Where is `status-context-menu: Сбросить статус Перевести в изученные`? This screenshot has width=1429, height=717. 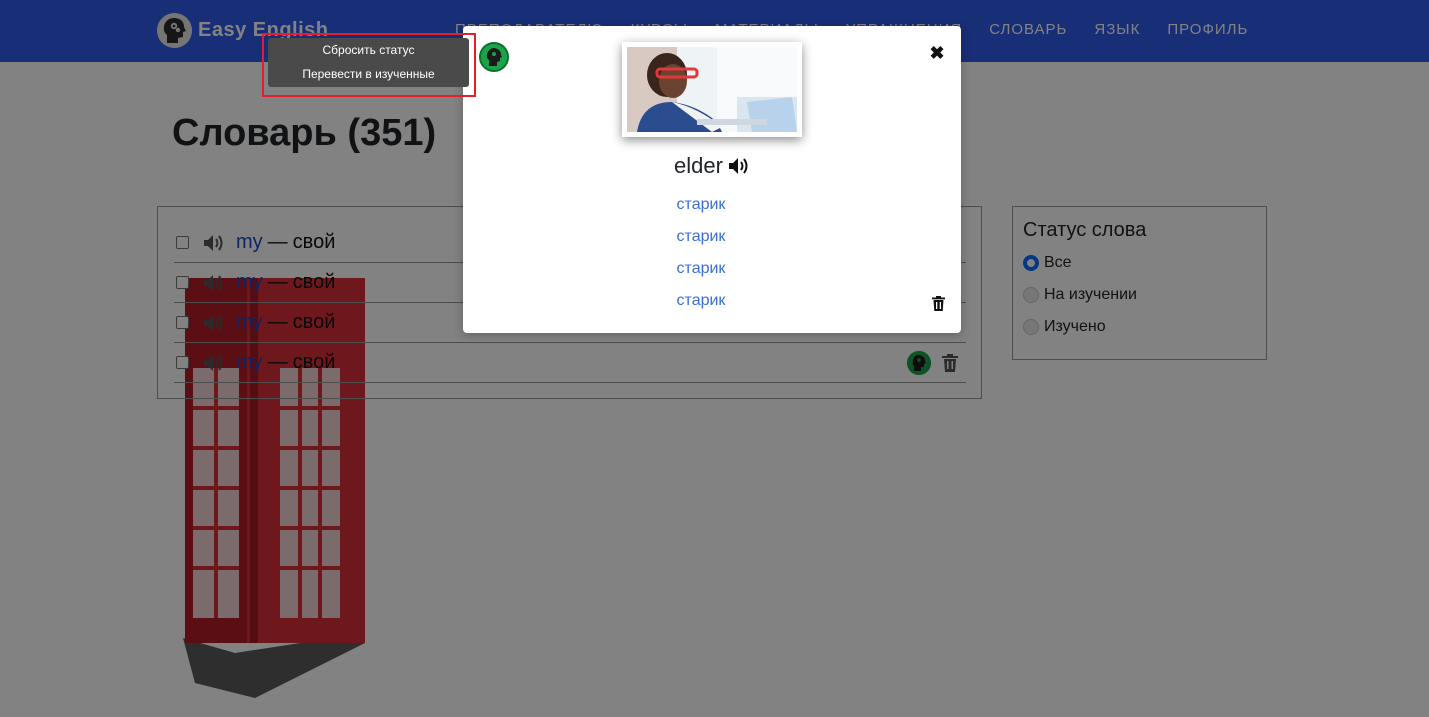
status-context-menu: Сбросить статус Перевести в изученные is located at coordinates (368, 62).